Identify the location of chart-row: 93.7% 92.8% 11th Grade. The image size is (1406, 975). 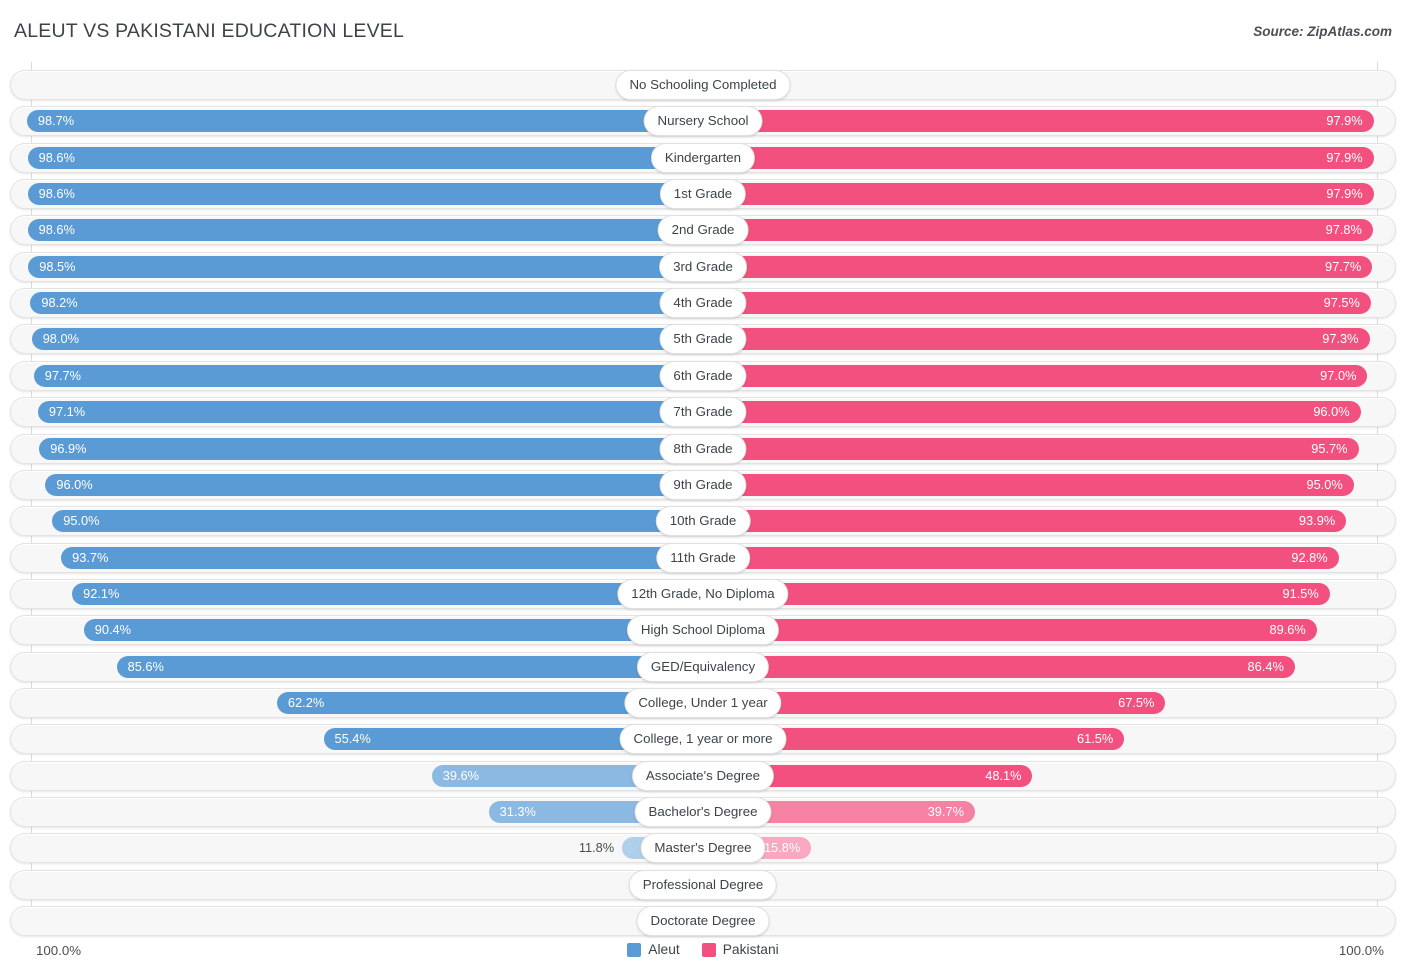
(703, 557).